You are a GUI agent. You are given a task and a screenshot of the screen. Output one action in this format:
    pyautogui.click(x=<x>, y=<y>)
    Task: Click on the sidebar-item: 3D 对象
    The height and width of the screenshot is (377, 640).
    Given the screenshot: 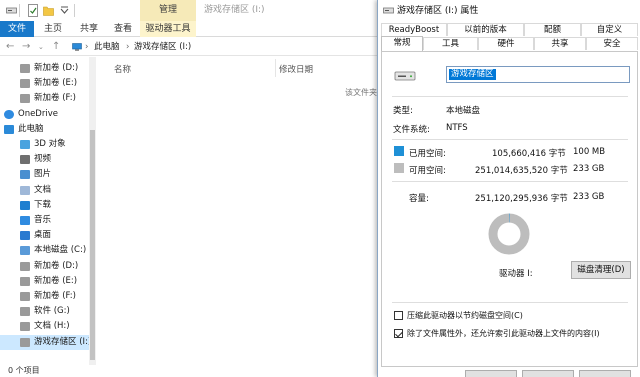 What is the action you would take?
    pyautogui.click(x=48, y=144)
    